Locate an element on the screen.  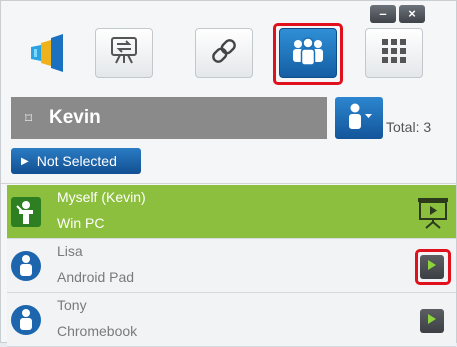
device-type: Android Pad is located at coordinates (96, 277).